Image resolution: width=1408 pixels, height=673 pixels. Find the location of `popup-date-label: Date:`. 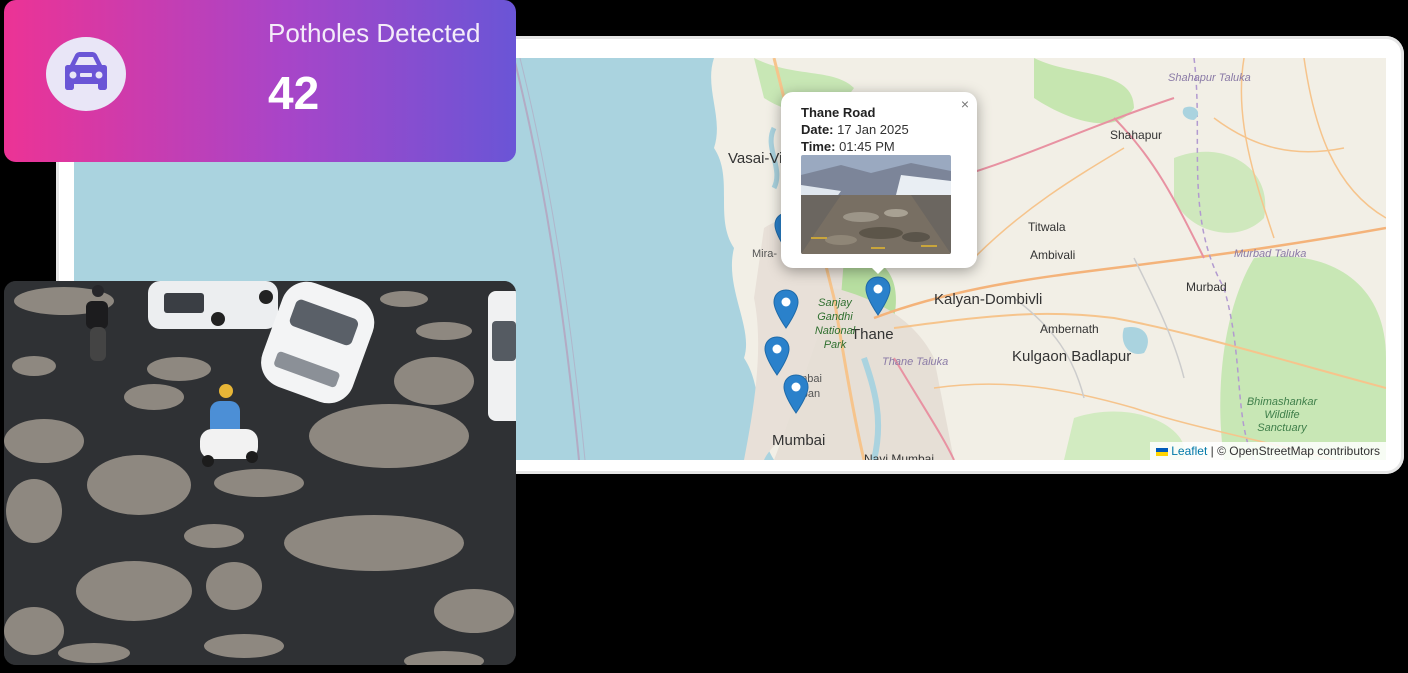

popup-date-label: Date: is located at coordinates (817, 129).